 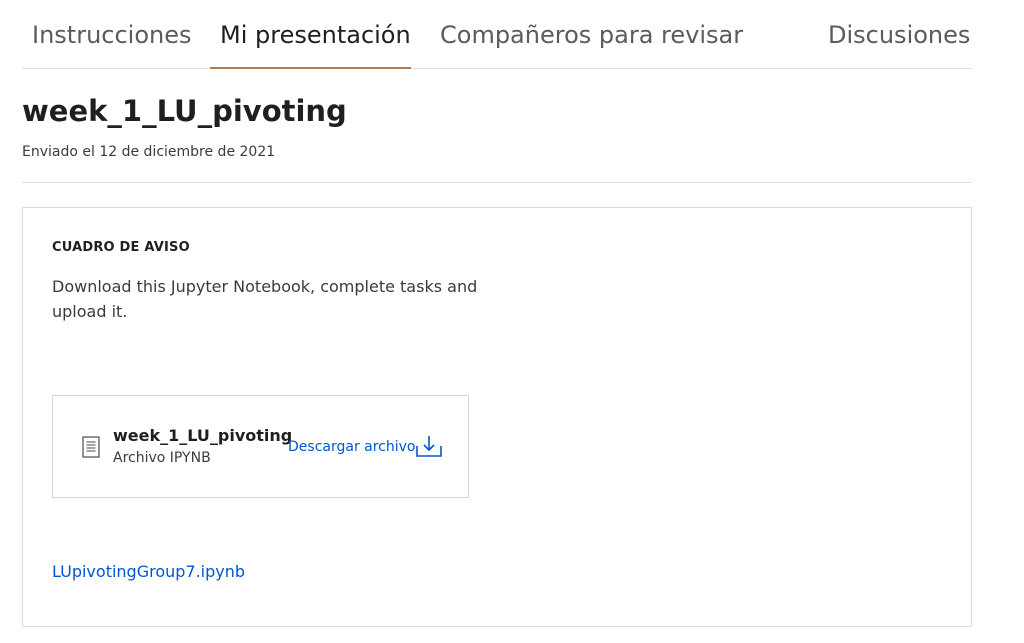 I want to click on uploaded-file-link: LUpivotingGroup7.ipynb, so click(x=148, y=571).